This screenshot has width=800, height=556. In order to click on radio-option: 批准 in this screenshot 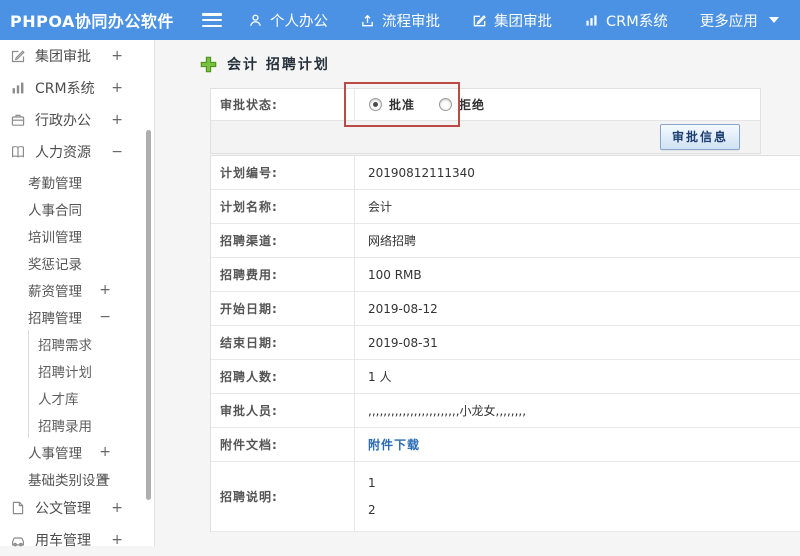, I will do `click(392, 104)`.